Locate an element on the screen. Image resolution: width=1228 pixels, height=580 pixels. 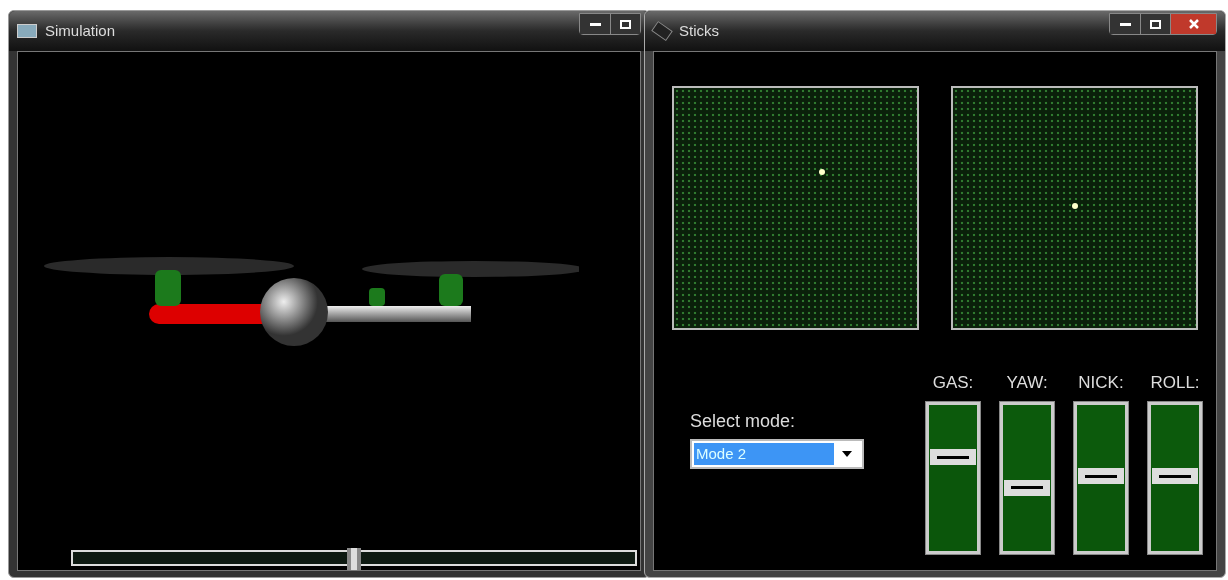
channel-label: ROLL: is located at coordinates (1175, 383).